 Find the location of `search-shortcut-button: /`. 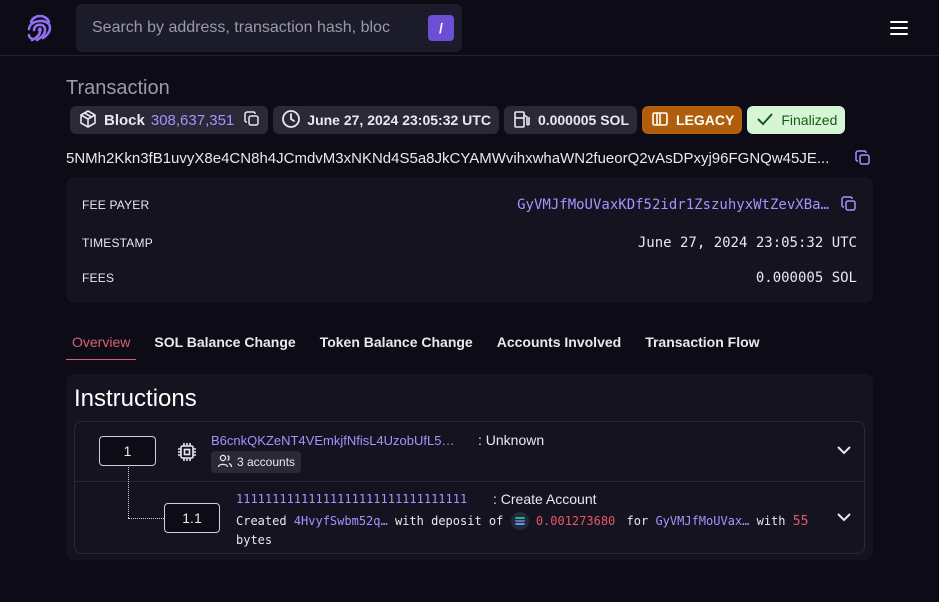

search-shortcut-button: / is located at coordinates (441, 28).